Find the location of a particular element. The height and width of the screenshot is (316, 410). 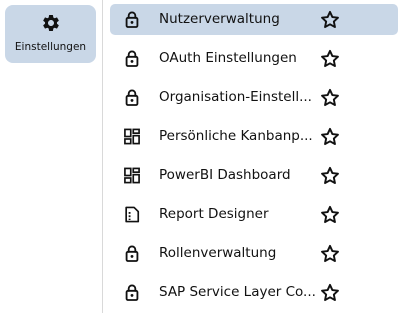

menu-item-label: Nutzerverwaltung is located at coordinates (219, 19).